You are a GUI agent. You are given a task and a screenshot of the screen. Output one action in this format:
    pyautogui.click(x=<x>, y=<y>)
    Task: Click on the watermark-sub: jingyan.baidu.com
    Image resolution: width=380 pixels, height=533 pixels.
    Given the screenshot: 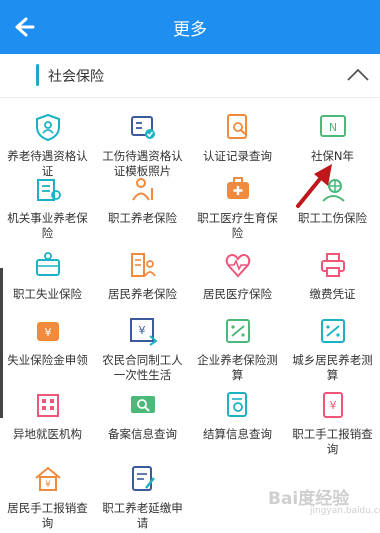 What is the action you would take?
    pyautogui.click(x=345, y=511)
    